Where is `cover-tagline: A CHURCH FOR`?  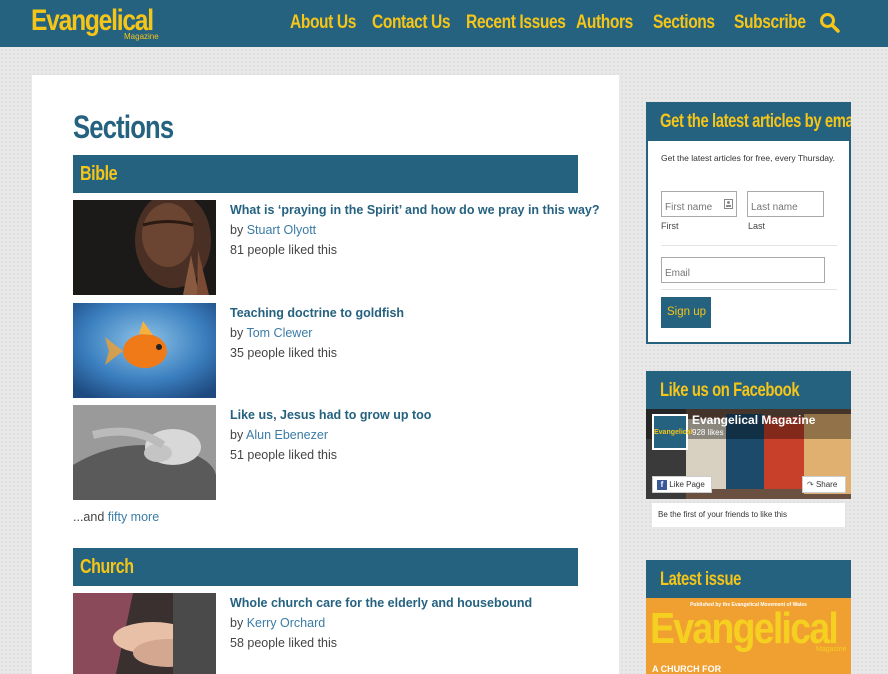
cover-tagline: A CHURCH FOR is located at coordinates (687, 669).